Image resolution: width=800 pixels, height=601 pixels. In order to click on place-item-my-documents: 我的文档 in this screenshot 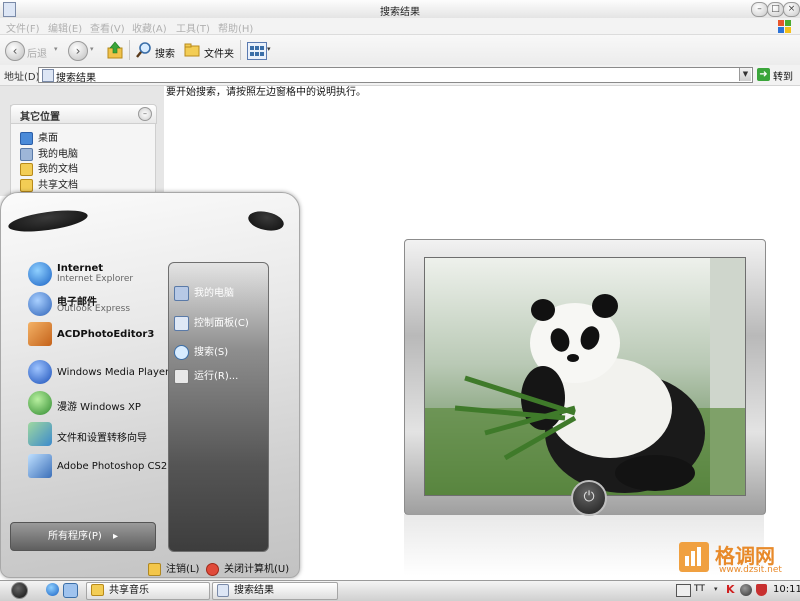, I will do `click(49, 168)`.